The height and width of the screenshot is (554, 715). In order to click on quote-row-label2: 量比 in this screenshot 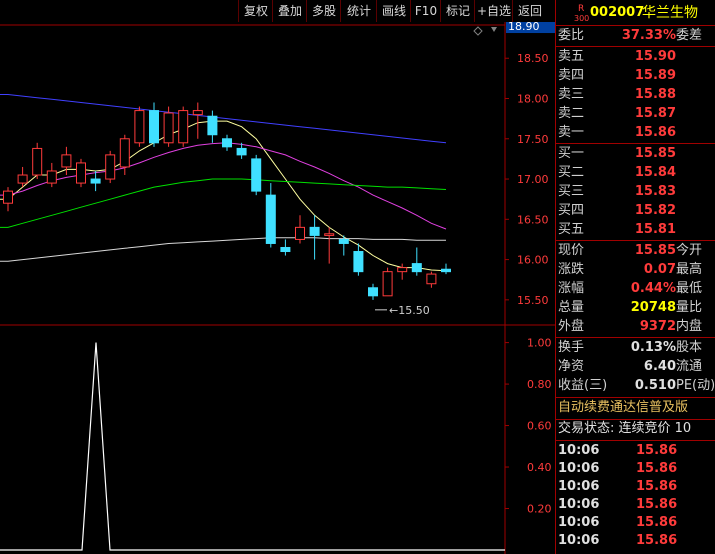, I will do `click(689, 307)`.